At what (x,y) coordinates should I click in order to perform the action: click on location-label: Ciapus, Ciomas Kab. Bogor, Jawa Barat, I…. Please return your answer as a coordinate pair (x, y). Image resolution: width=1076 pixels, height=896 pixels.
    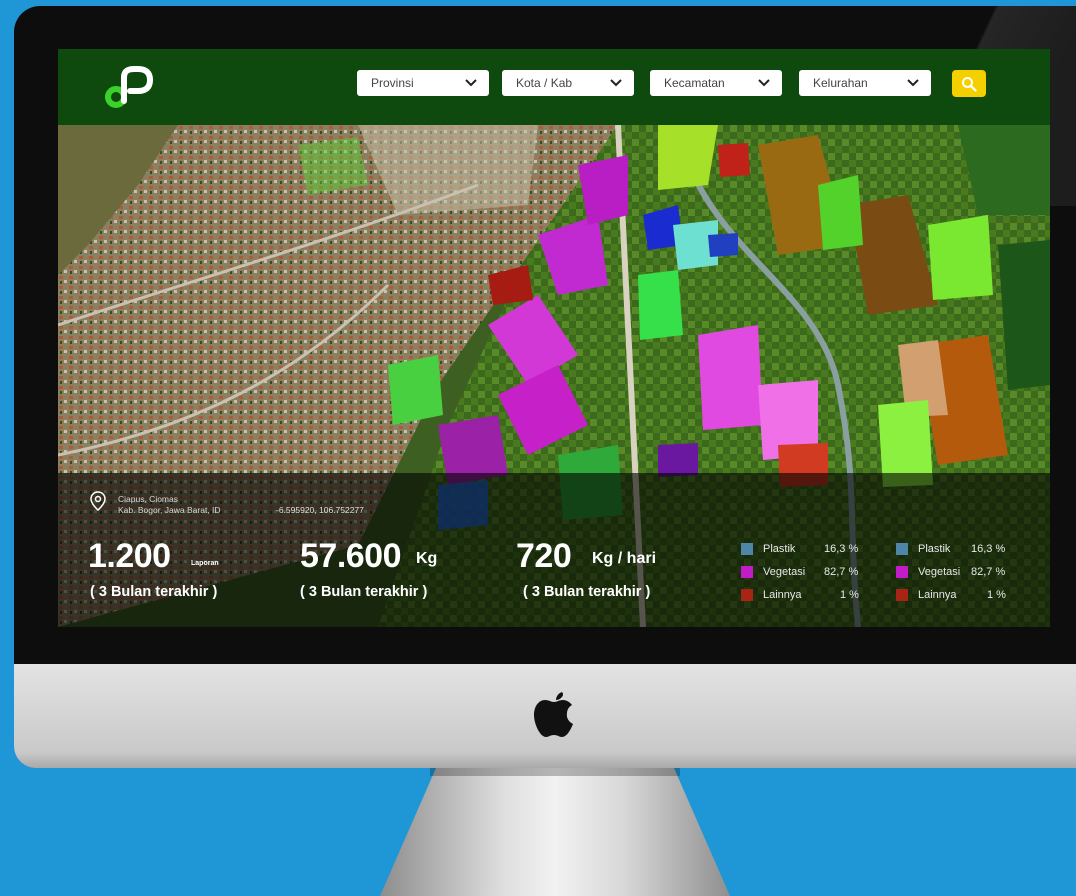
    Looking at the image, I should click on (169, 505).